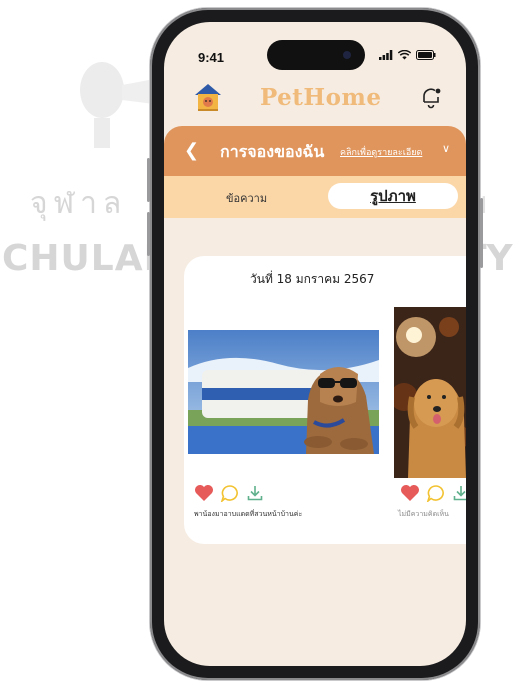  I want to click on golden-retriever-photo, so click(430, 392).